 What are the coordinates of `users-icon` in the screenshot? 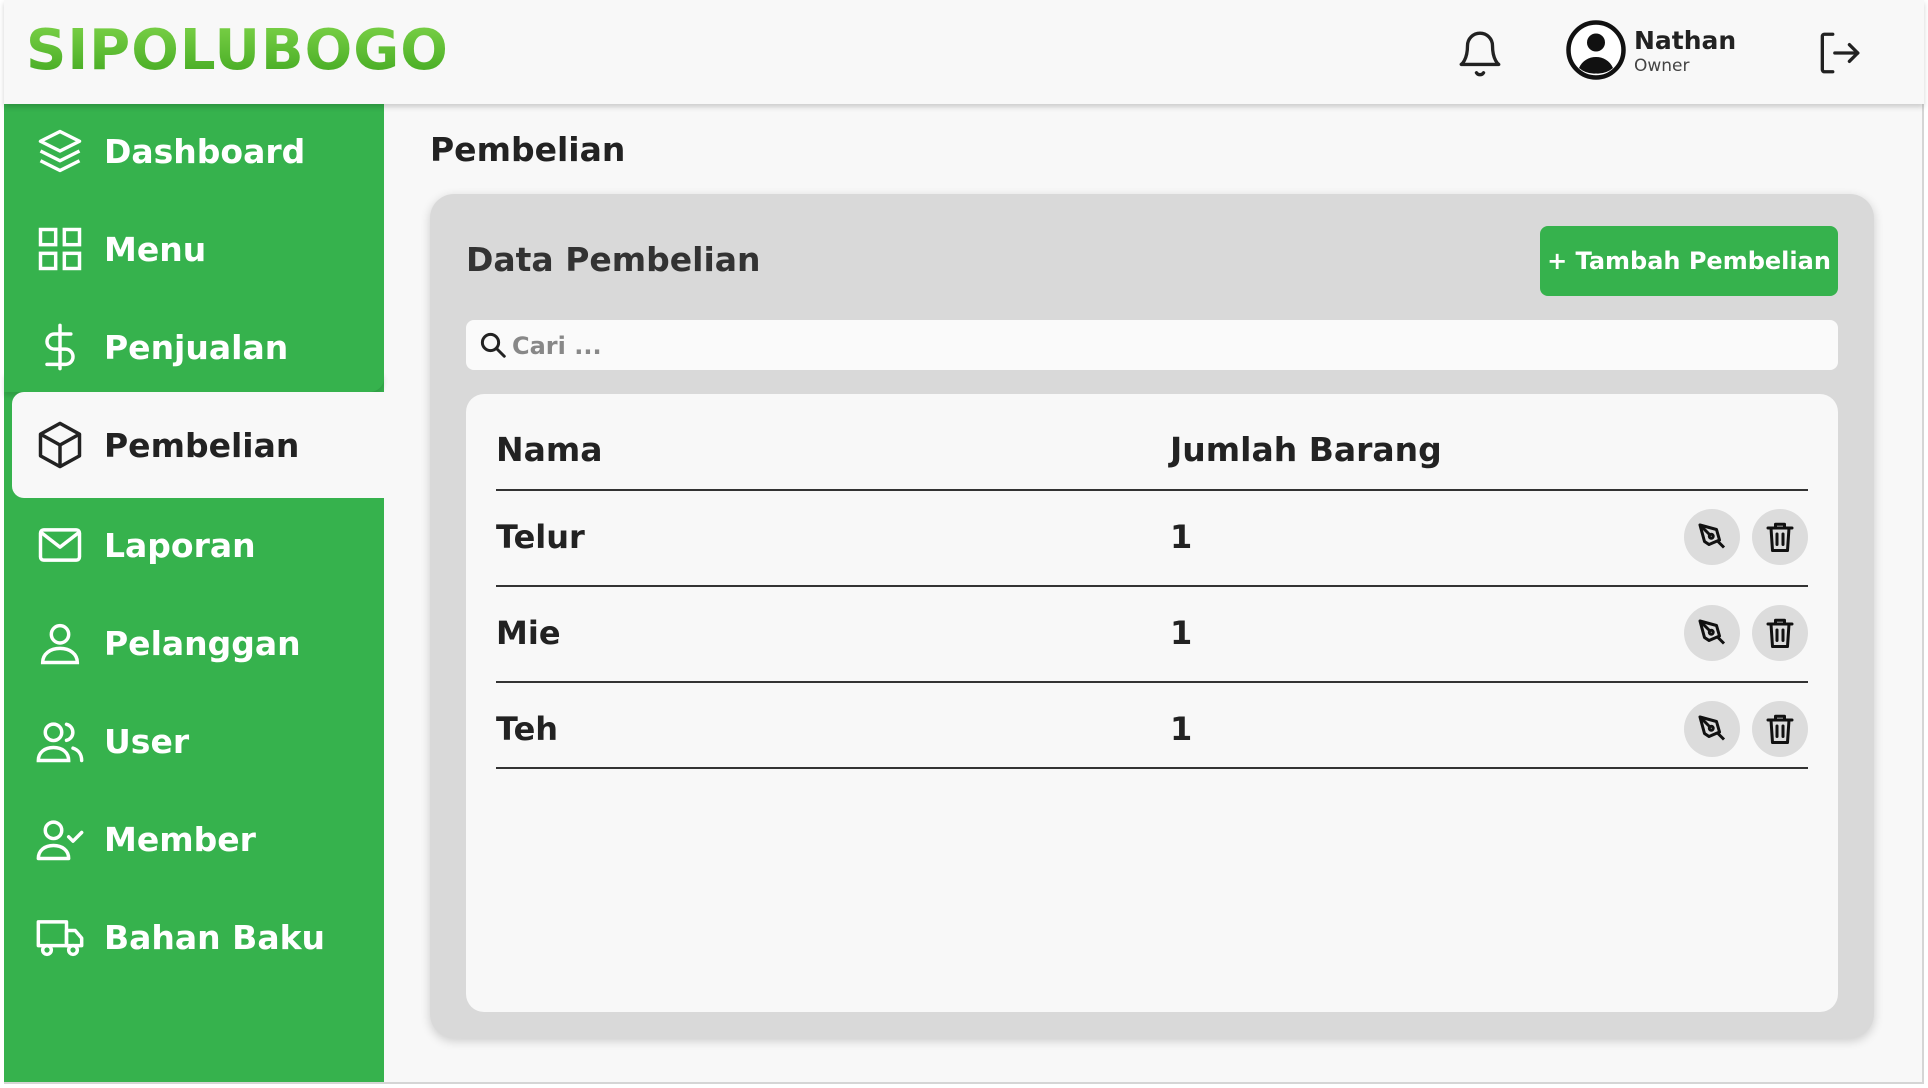 It's located at (60, 742).